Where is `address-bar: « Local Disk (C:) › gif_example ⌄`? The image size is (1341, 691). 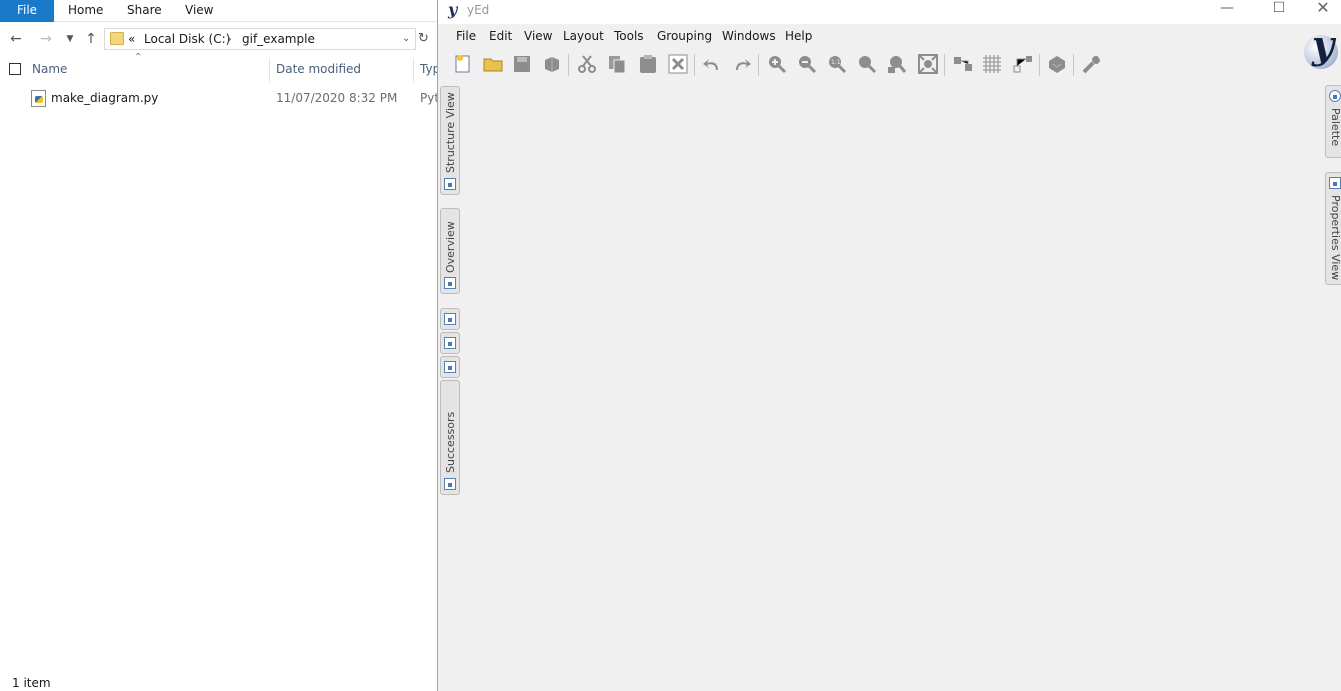 address-bar: « Local Disk (C:) › gif_example ⌄ is located at coordinates (260, 39).